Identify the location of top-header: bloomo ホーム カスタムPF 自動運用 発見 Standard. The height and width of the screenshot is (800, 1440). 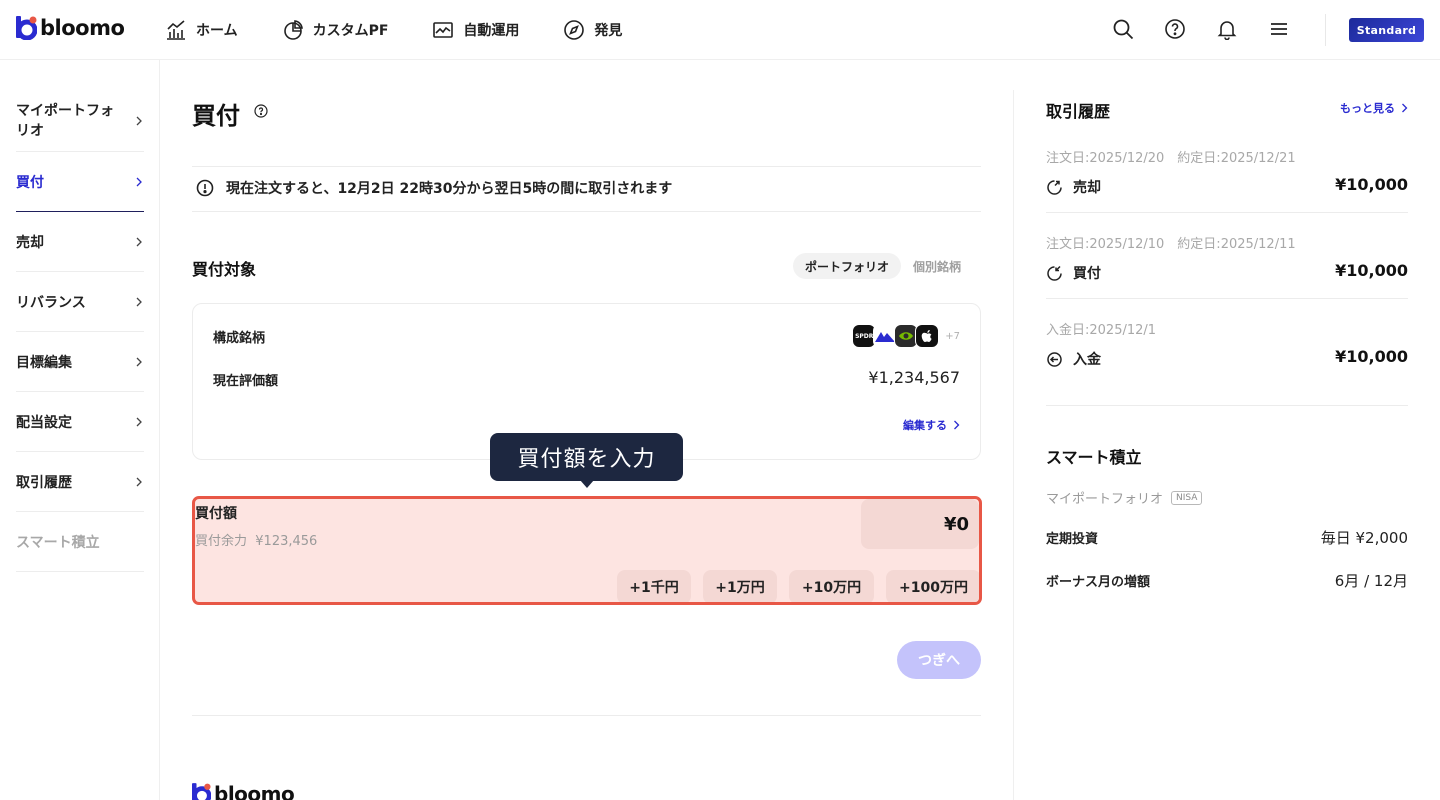
(720, 30).